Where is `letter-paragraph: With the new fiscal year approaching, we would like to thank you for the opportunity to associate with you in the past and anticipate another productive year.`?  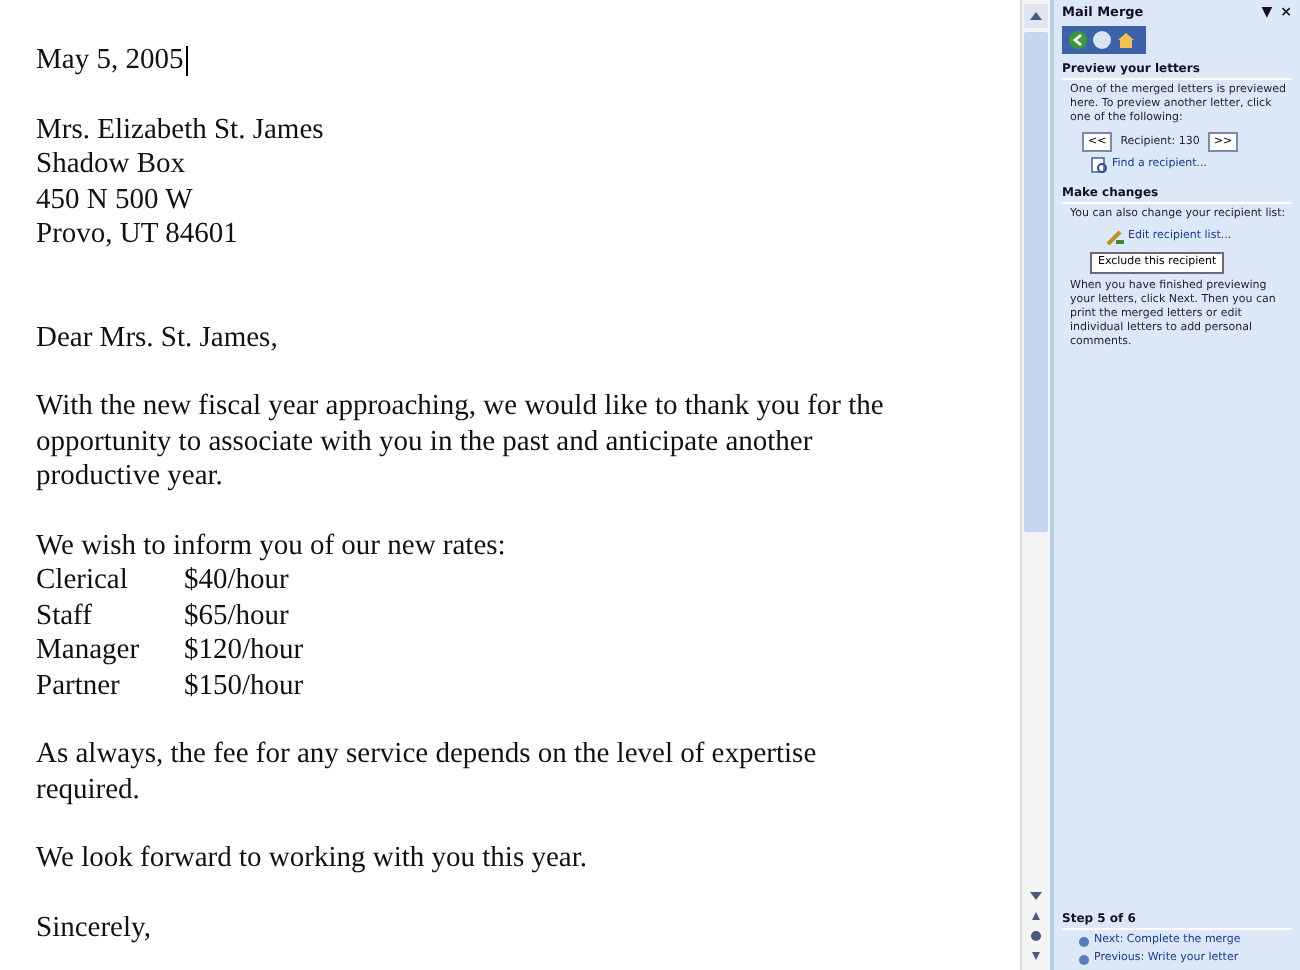
letter-paragraph: With the new fiscal year approaching, we would like to thank you for the opportunity to associate with you in the past and anticipate another productive year. is located at coordinates (461, 442).